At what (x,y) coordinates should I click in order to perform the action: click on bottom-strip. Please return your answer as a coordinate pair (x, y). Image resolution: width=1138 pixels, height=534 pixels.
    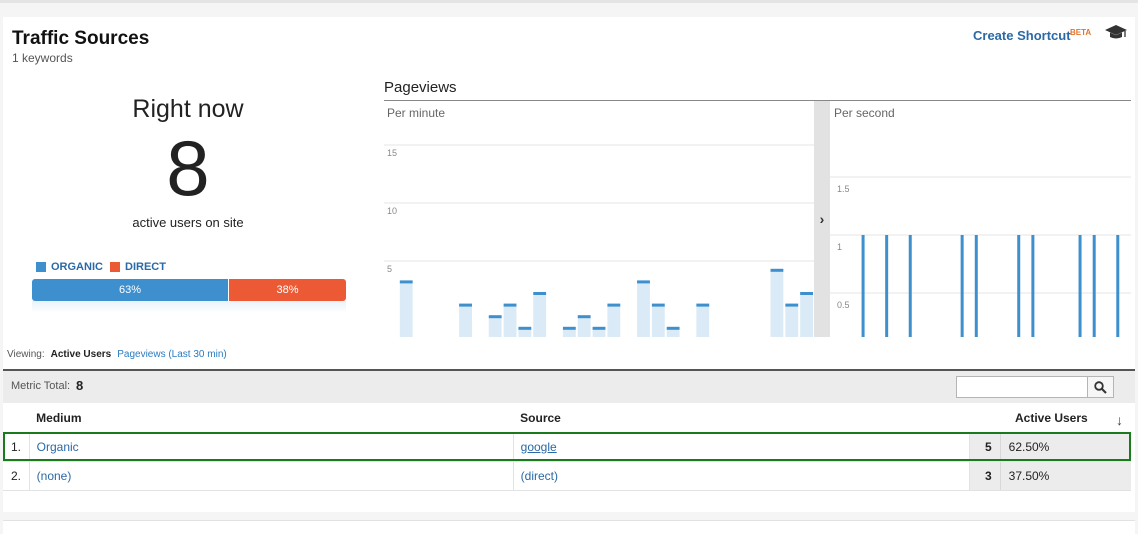
    Looking at the image, I should click on (569, 527).